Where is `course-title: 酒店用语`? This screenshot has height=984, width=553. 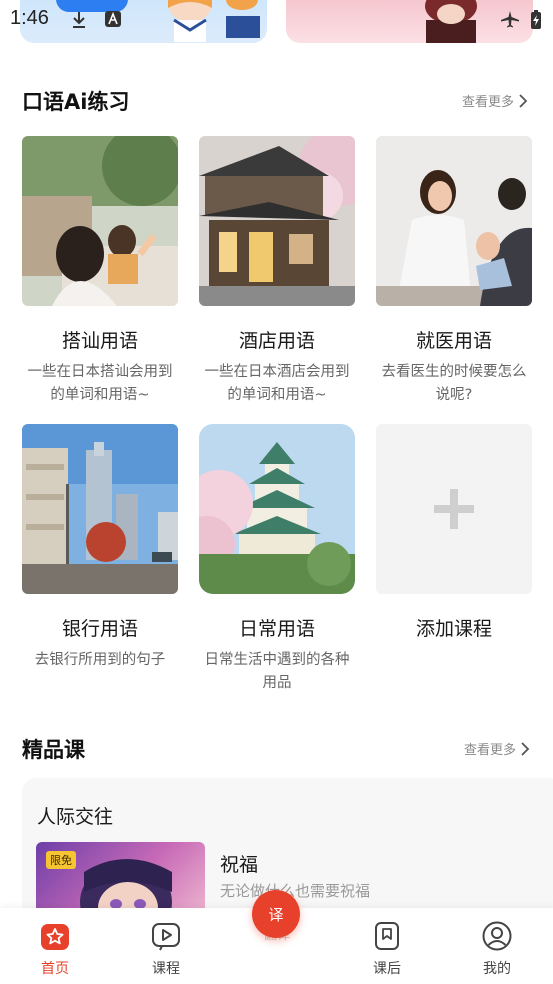 course-title: 酒店用语 is located at coordinates (276, 341).